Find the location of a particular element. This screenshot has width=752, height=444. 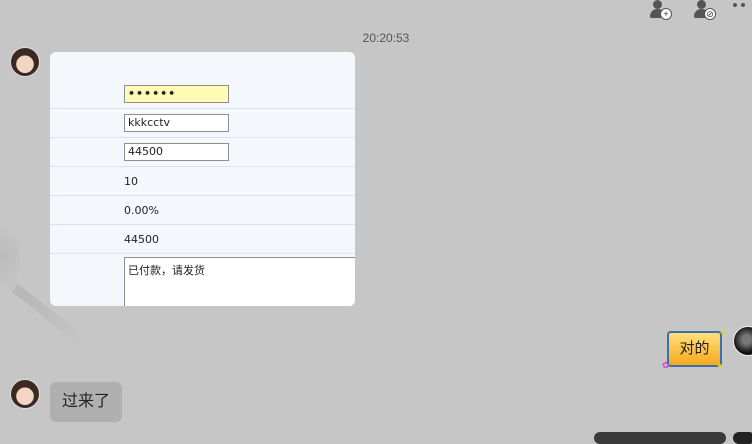

partial-avatar is located at coordinates (742, 438).